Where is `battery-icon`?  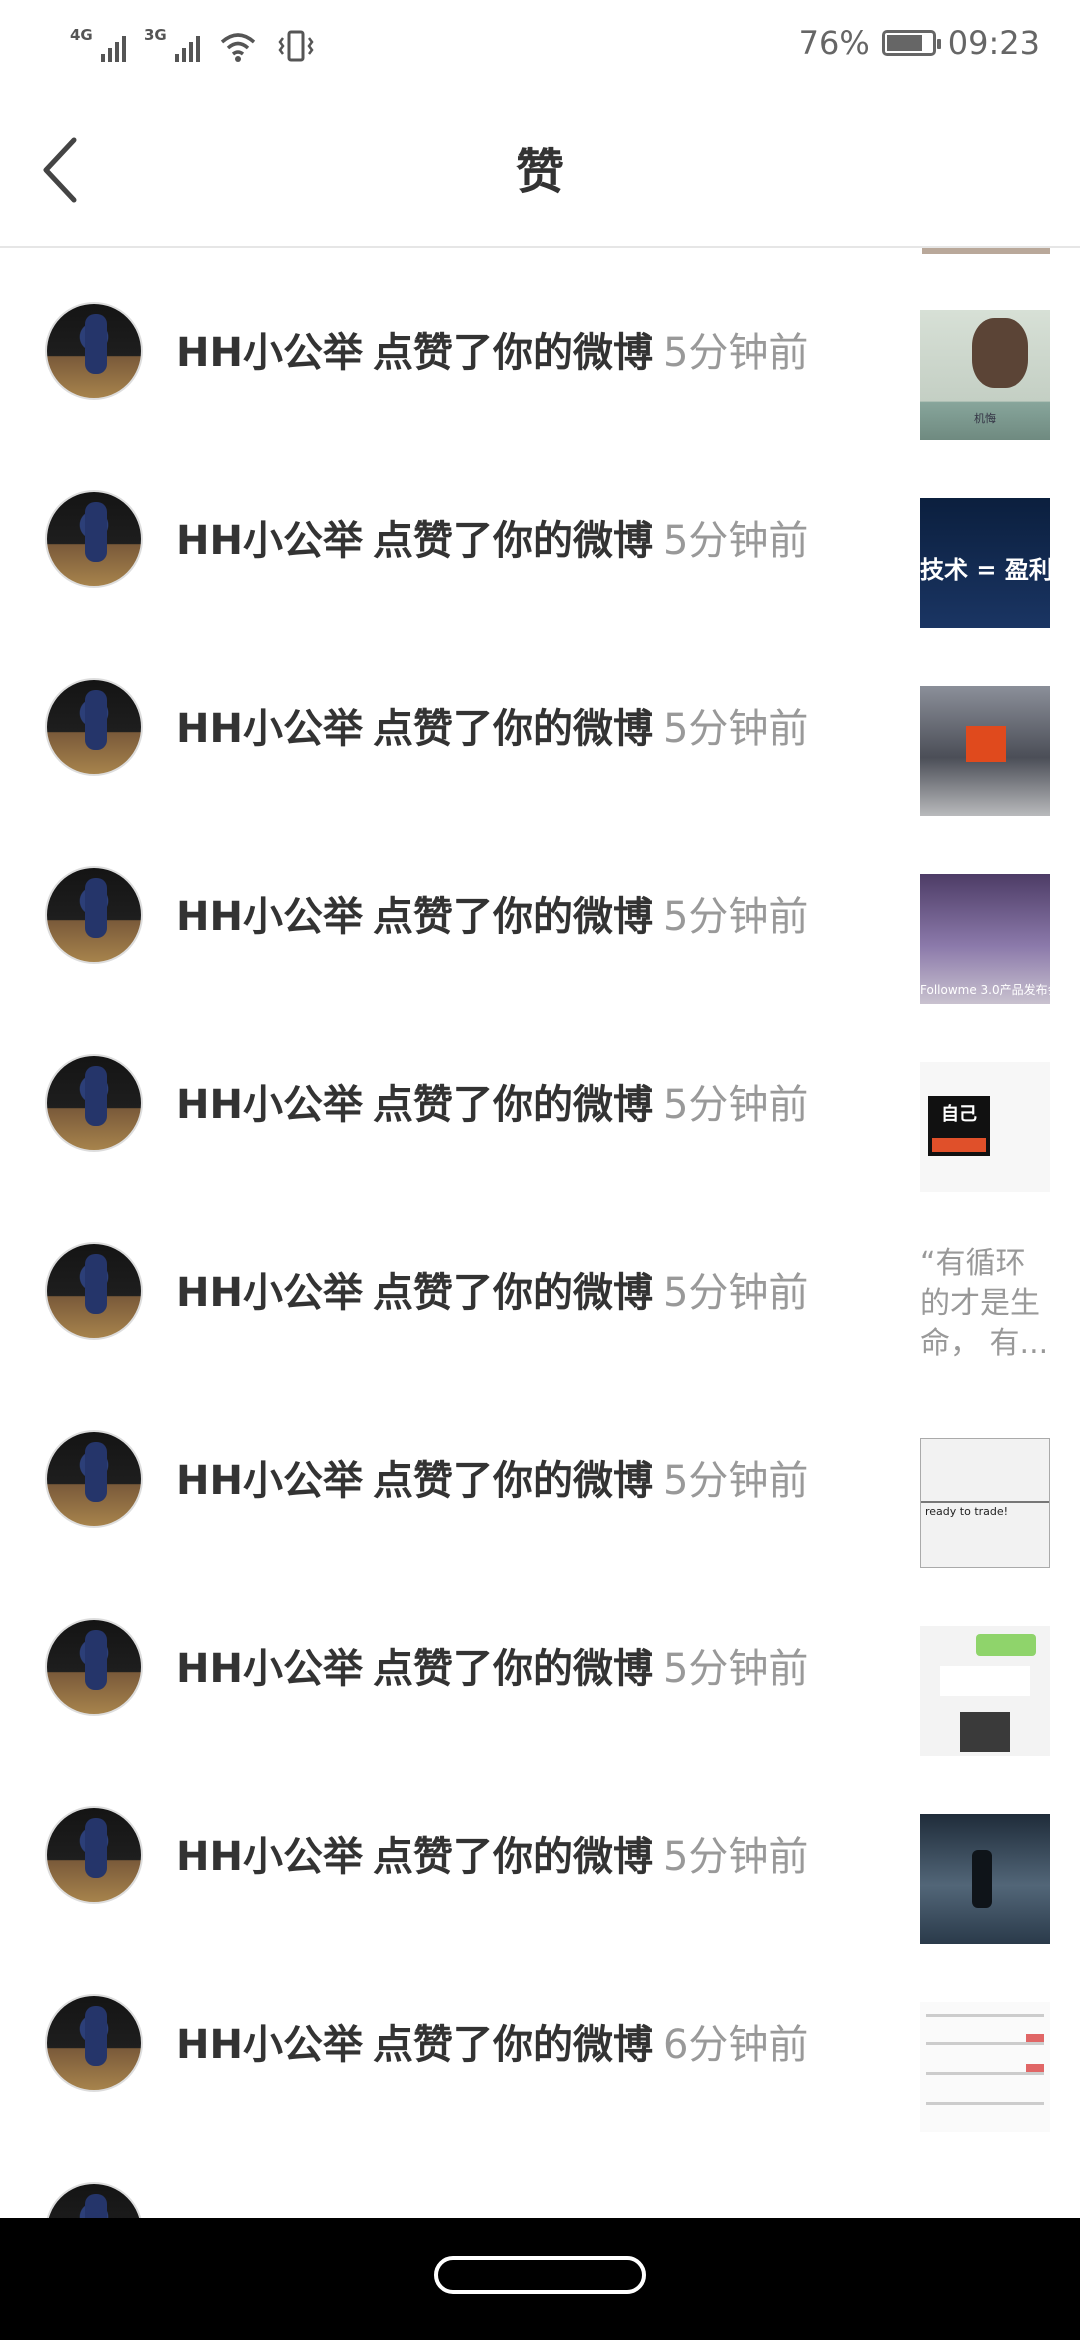 battery-icon is located at coordinates (911, 43).